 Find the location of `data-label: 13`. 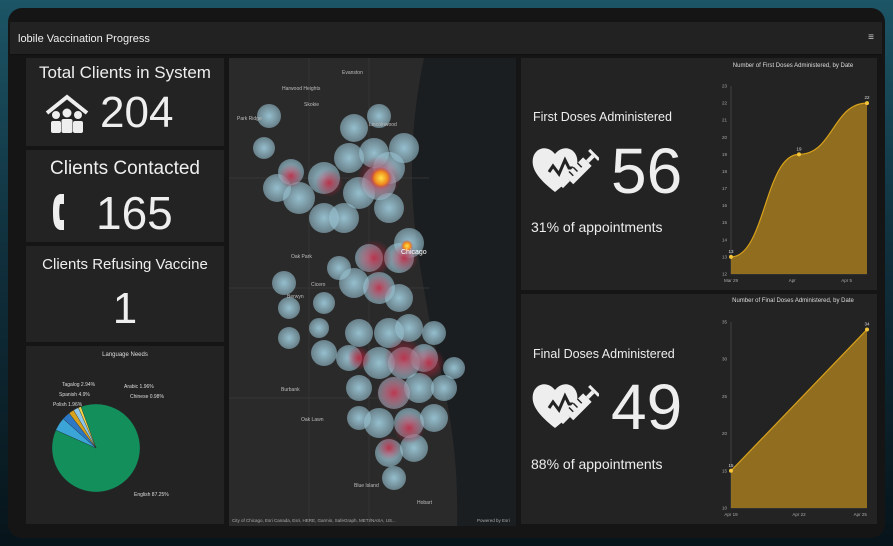

data-label: 13 is located at coordinates (731, 251).